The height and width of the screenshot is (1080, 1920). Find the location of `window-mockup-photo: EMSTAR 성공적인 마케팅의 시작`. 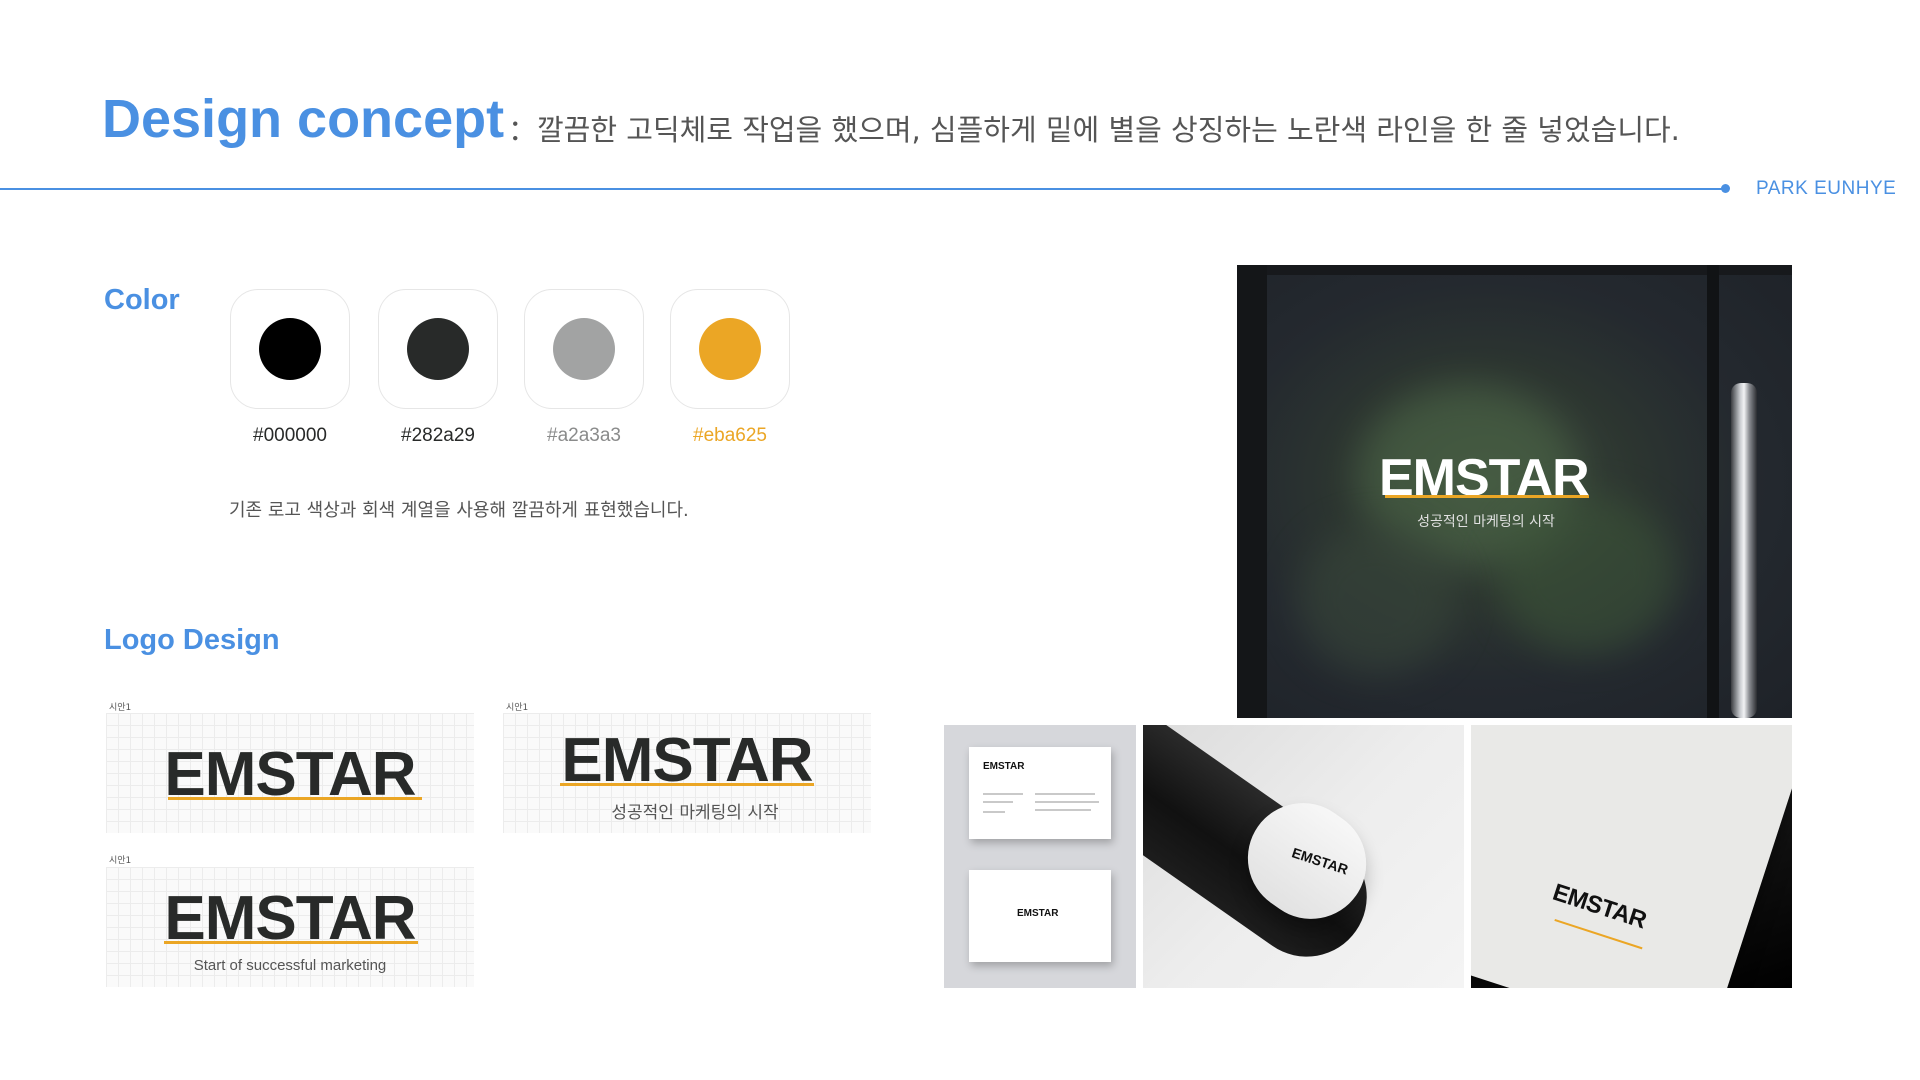

window-mockup-photo: EMSTAR 성공적인 마케팅의 시작 is located at coordinates (1514, 491).